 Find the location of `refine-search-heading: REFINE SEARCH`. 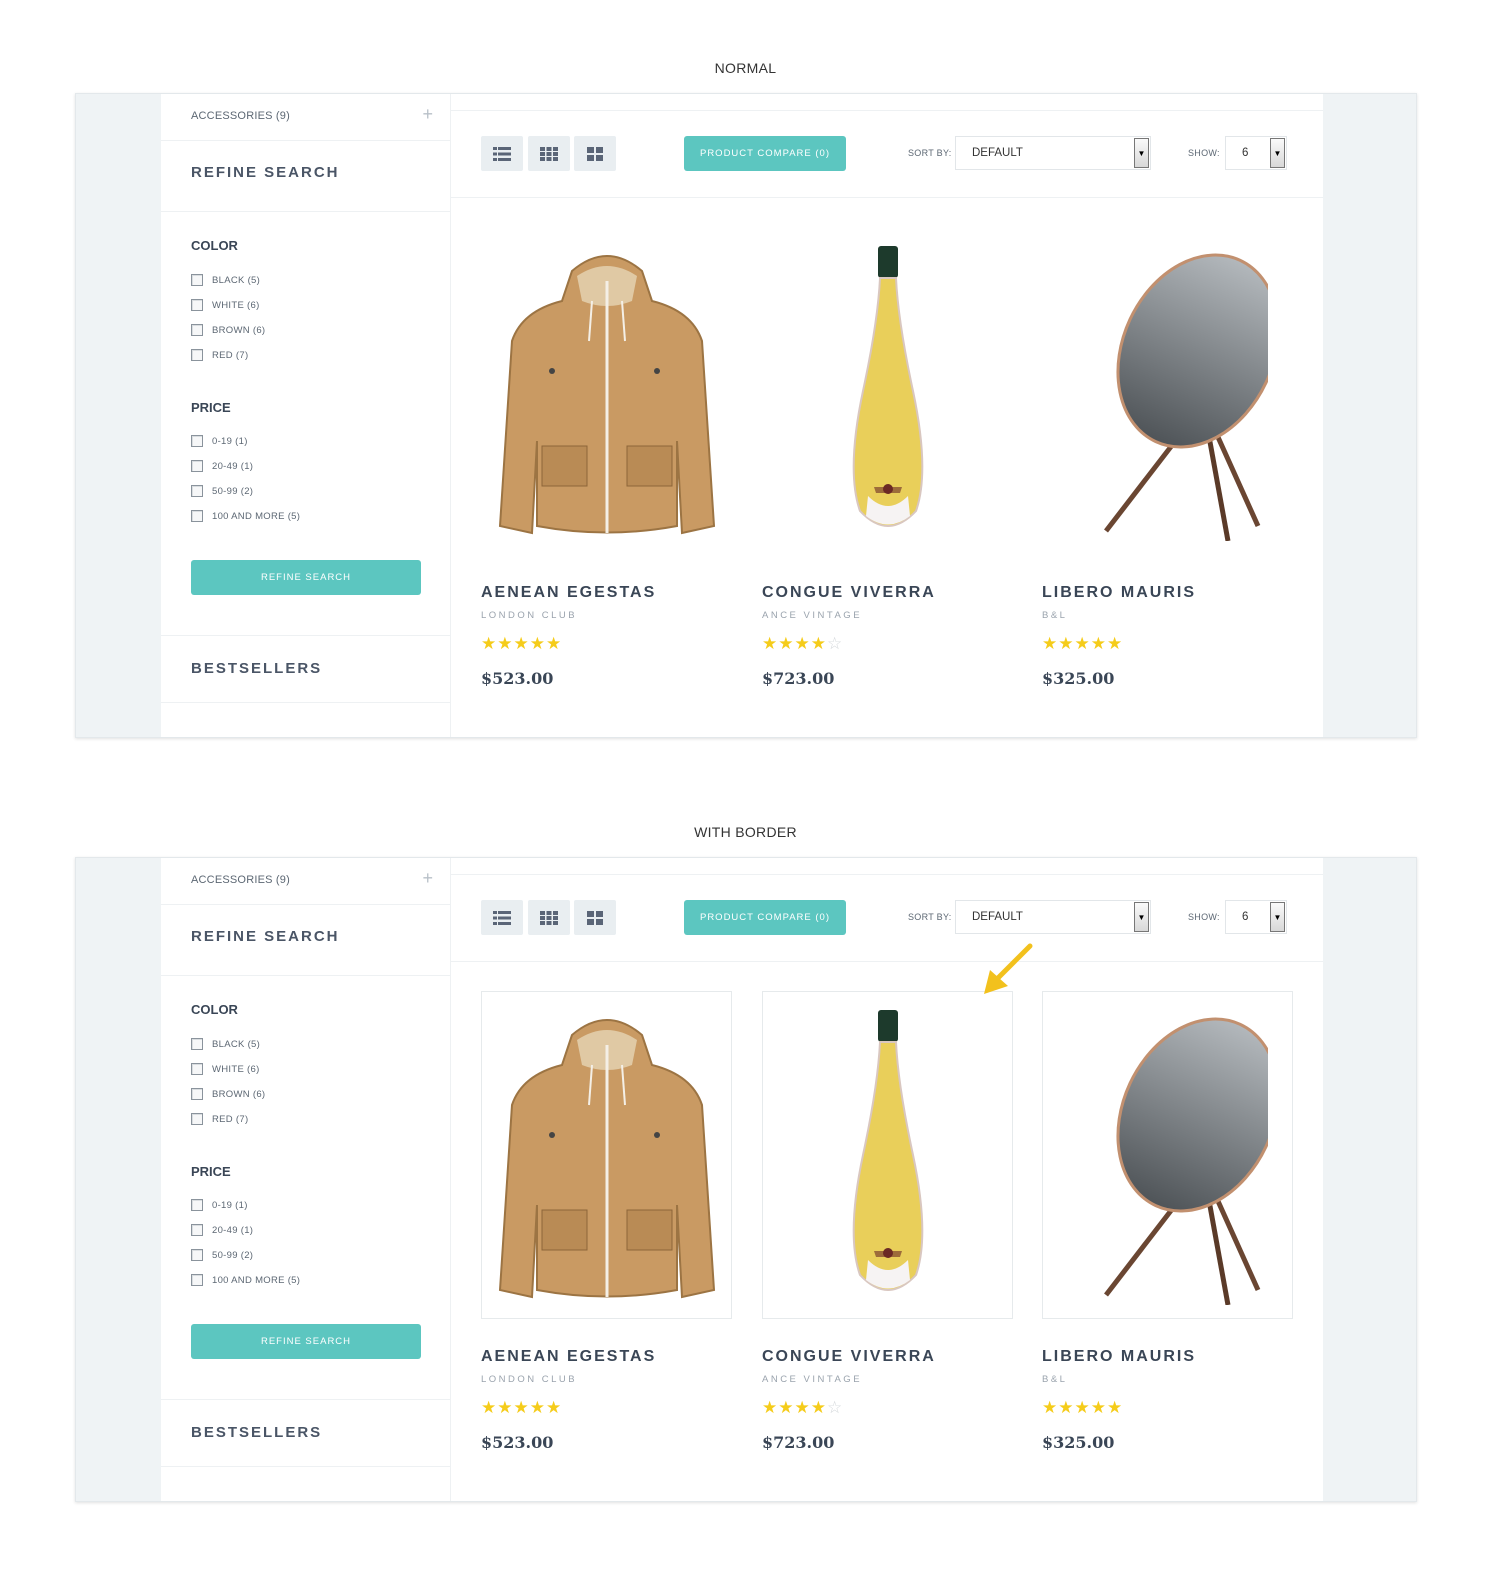

refine-search-heading: REFINE SEARCH is located at coordinates (265, 936).